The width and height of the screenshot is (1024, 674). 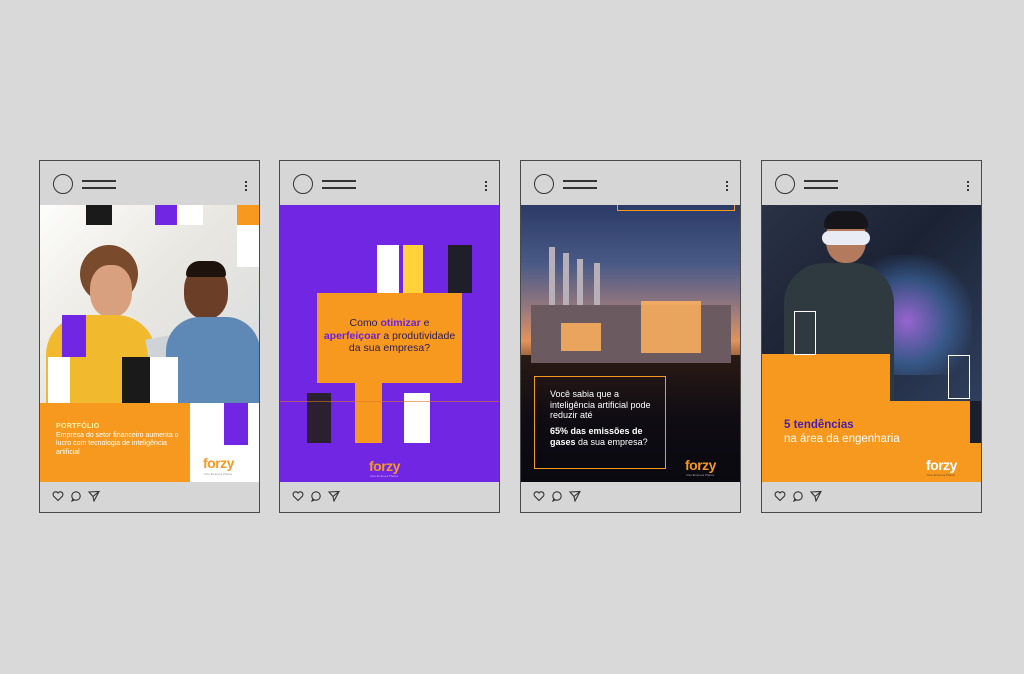 What do you see at coordinates (78, 426) in the screenshot?
I see `post-tag: PORTFÓLIO` at bounding box center [78, 426].